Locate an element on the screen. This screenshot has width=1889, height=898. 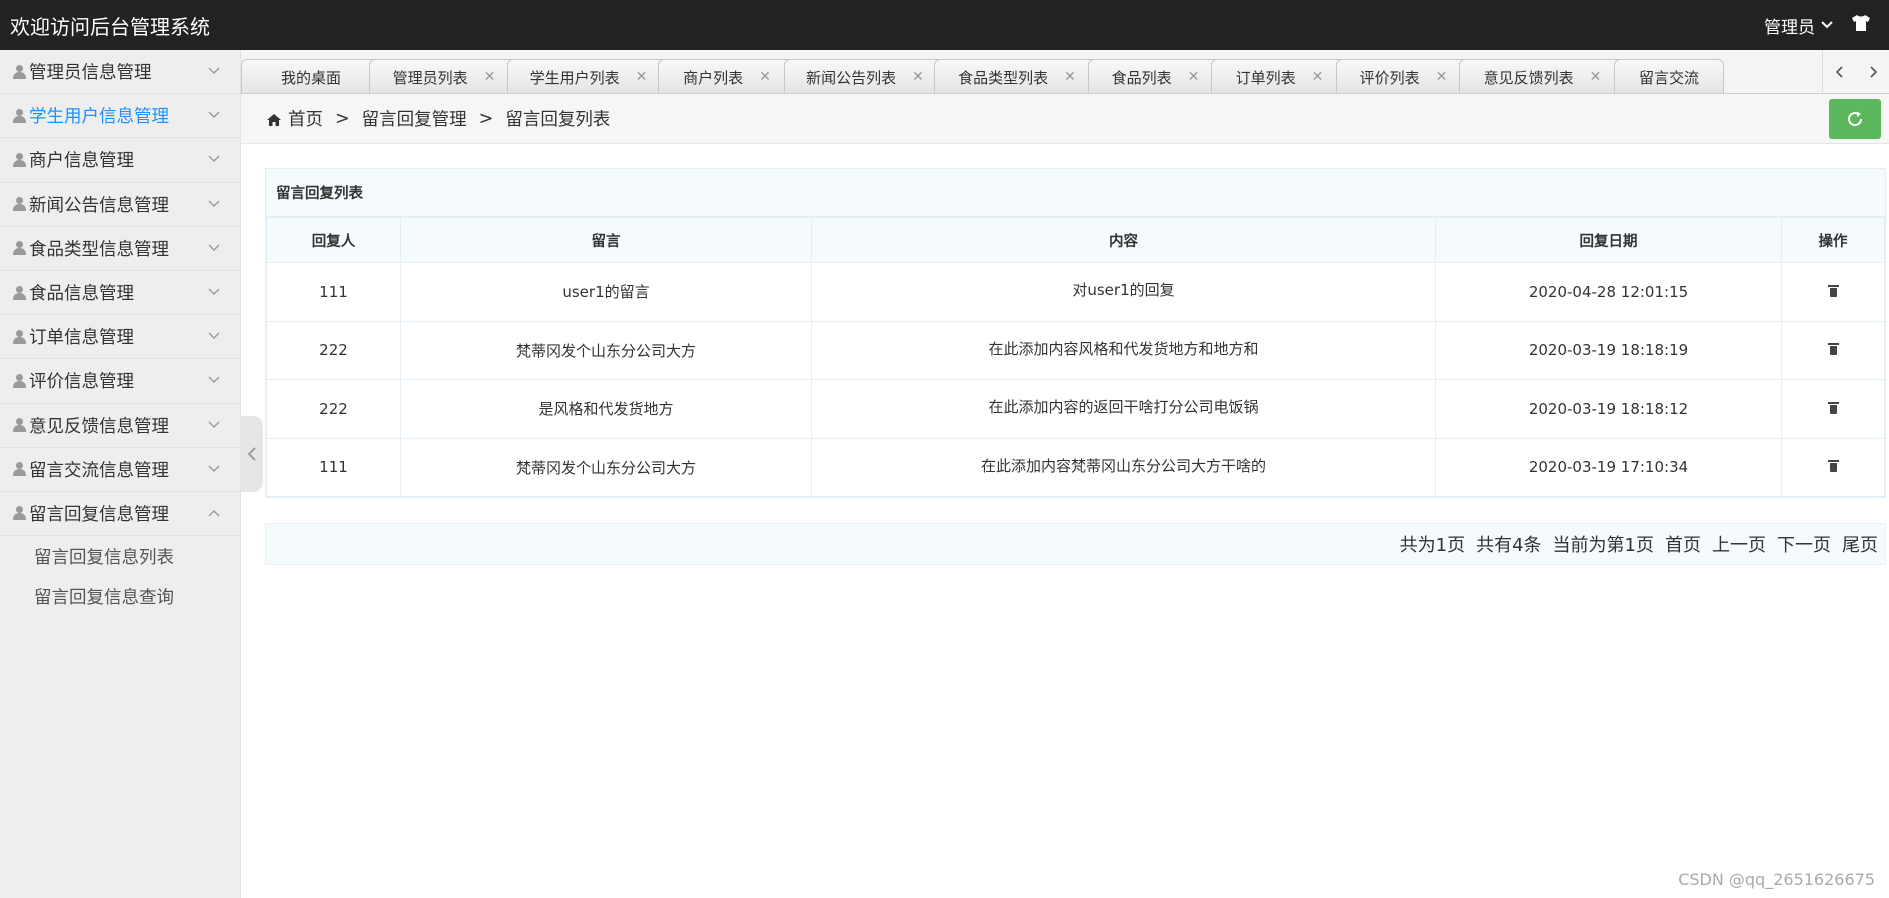
pager-next: 下一页 is located at coordinates (1804, 544).